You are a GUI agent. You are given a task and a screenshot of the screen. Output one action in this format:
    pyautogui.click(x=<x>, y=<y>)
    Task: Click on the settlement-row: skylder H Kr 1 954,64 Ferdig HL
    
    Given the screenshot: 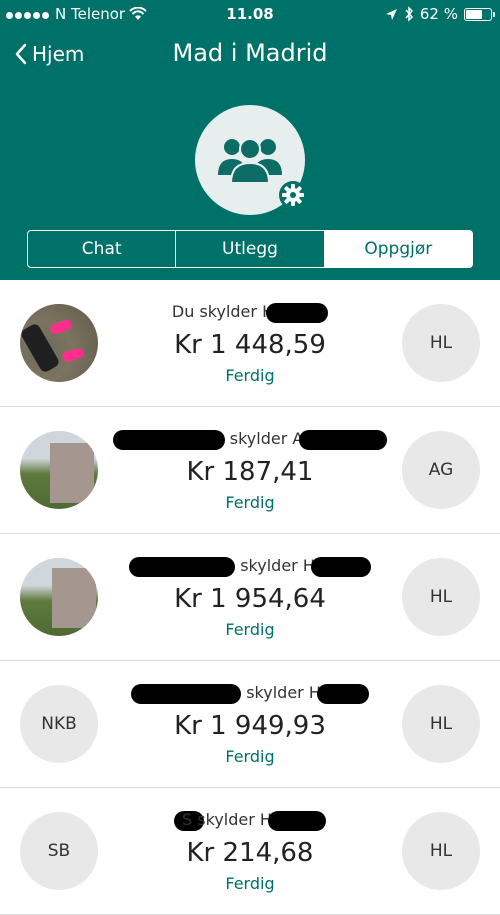 What is the action you would take?
    pyautogui.click(x=250, y=597)
    